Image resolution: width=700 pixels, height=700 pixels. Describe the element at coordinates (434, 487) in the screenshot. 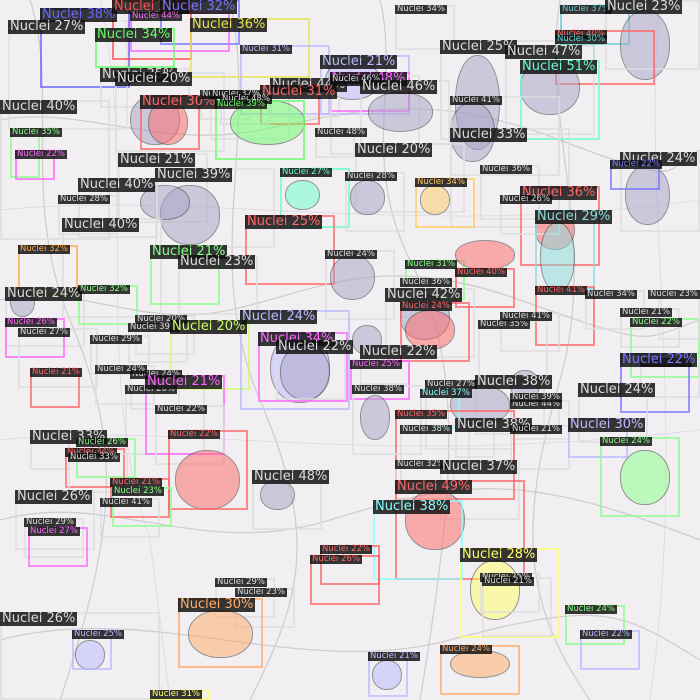

I see `detection-score-label: Nuclei 49%` at that location.